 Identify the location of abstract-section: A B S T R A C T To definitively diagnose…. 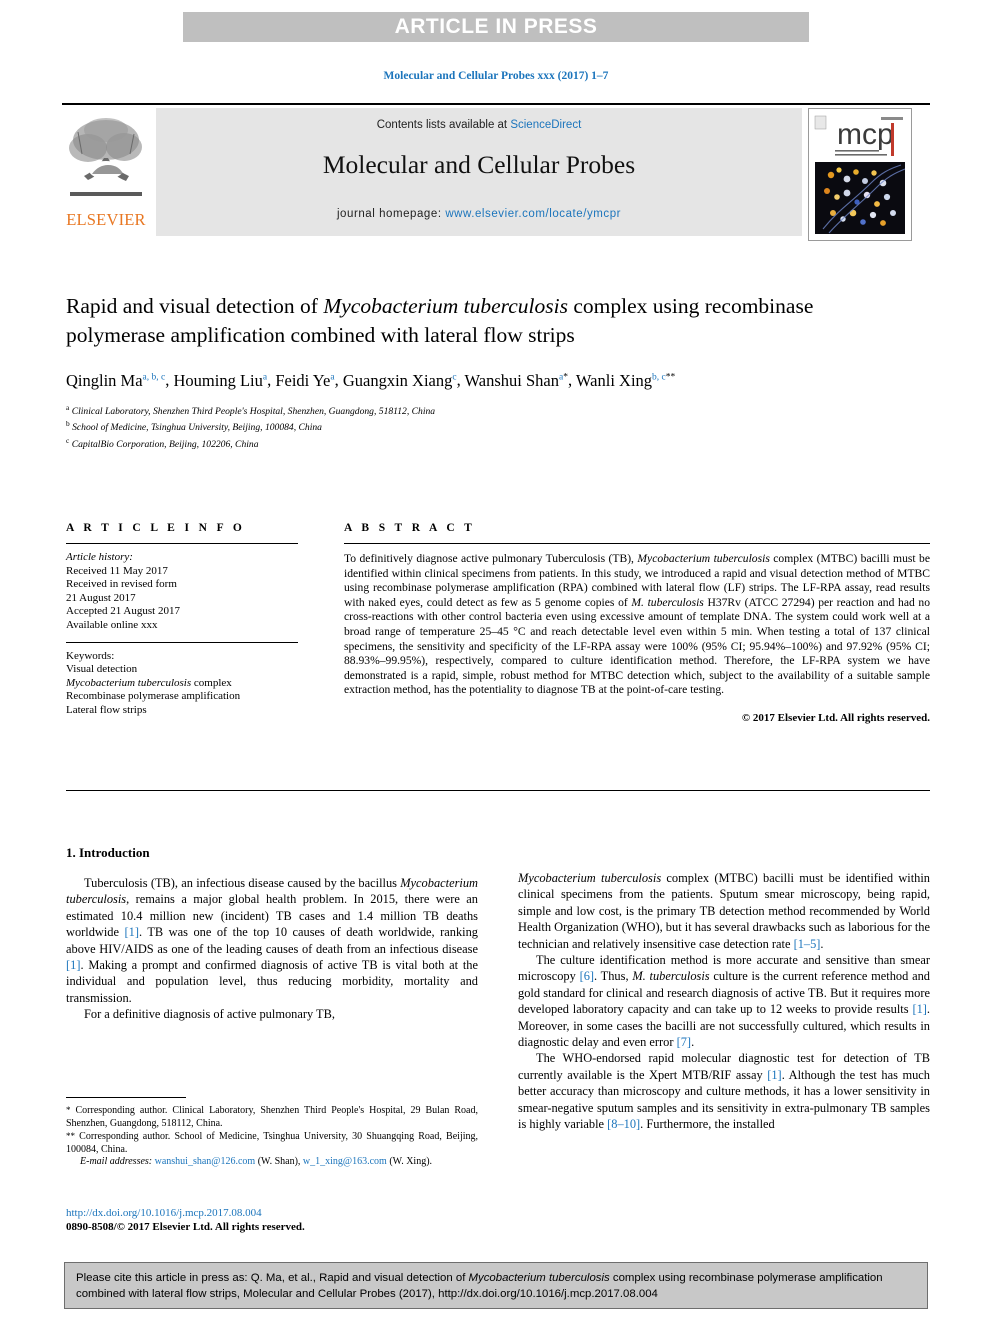
(637, 623).